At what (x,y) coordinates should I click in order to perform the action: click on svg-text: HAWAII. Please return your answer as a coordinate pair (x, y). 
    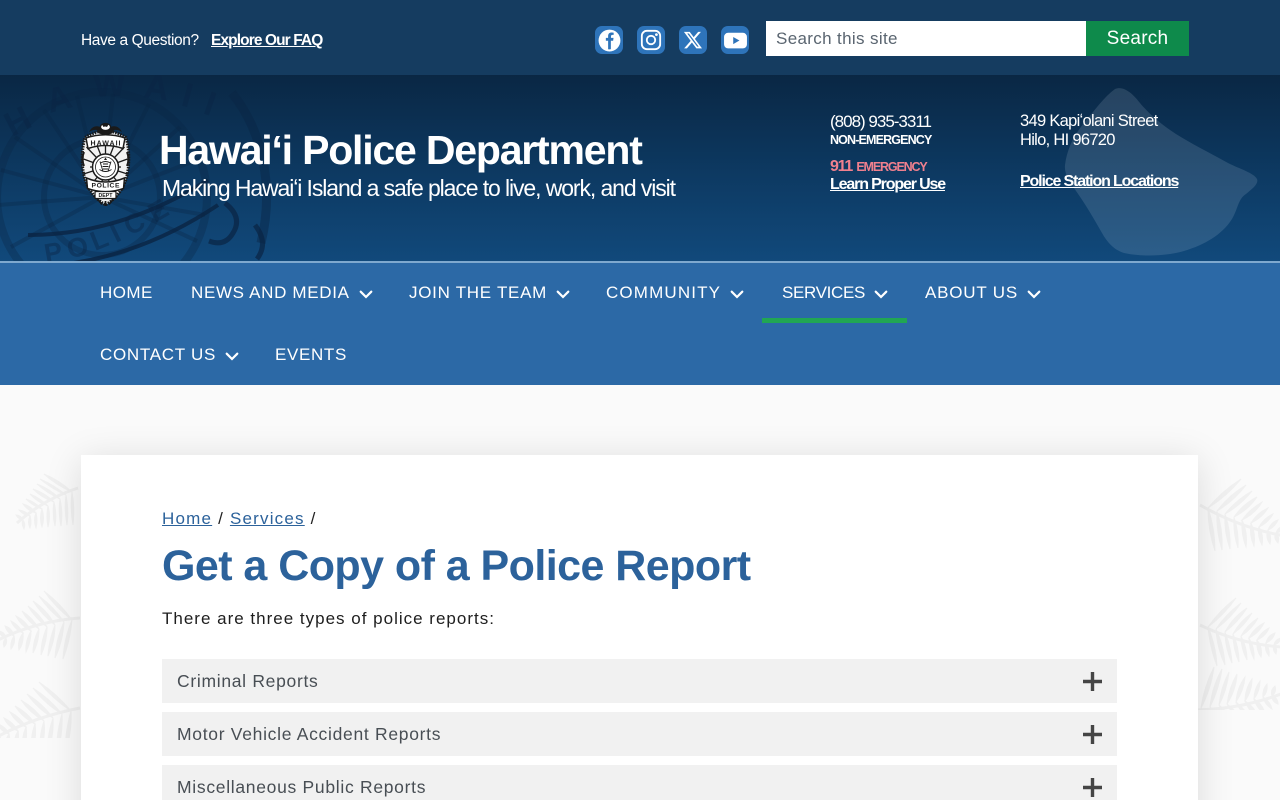
    Looking at the image, I should click on (106, 144).